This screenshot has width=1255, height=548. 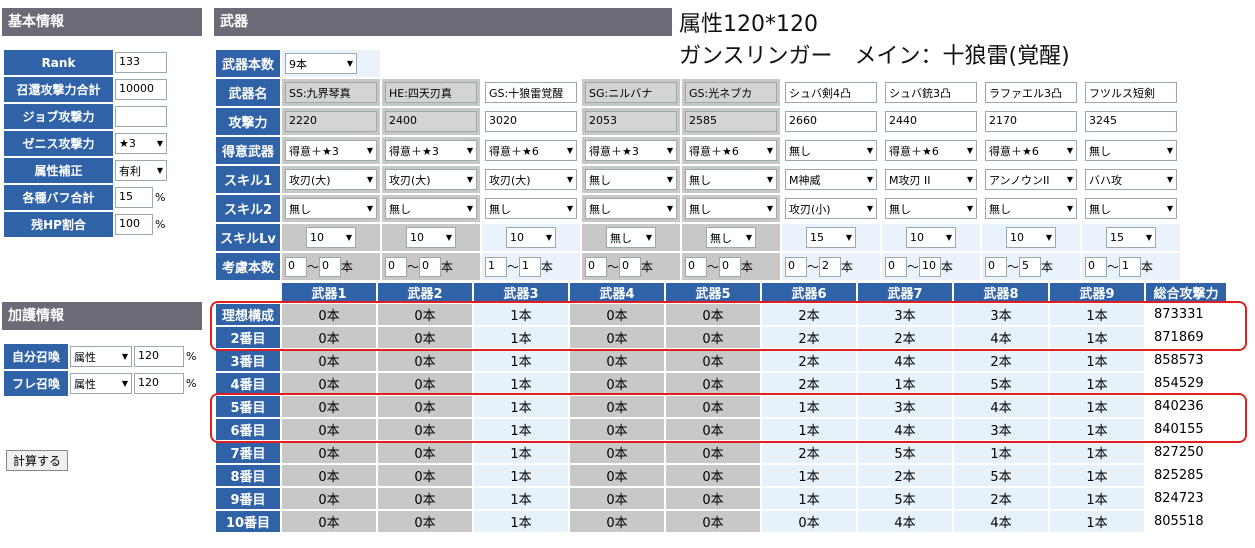 What do you see at coordinates (631, 150) in the screenshot?
I see `weapon-4-specialty-select: 得意＋★3 ▼` at bounding box center [631, 150].